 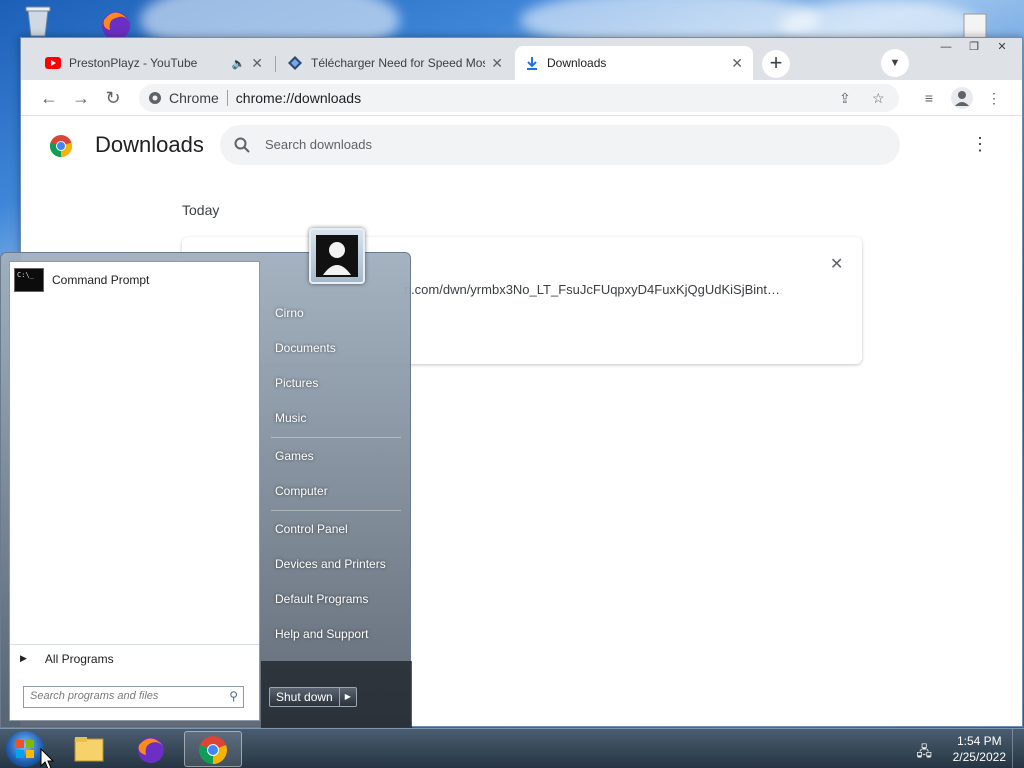 I want to click on start-search-input: Search programs and files ⚲, so click(x=133, y=697).